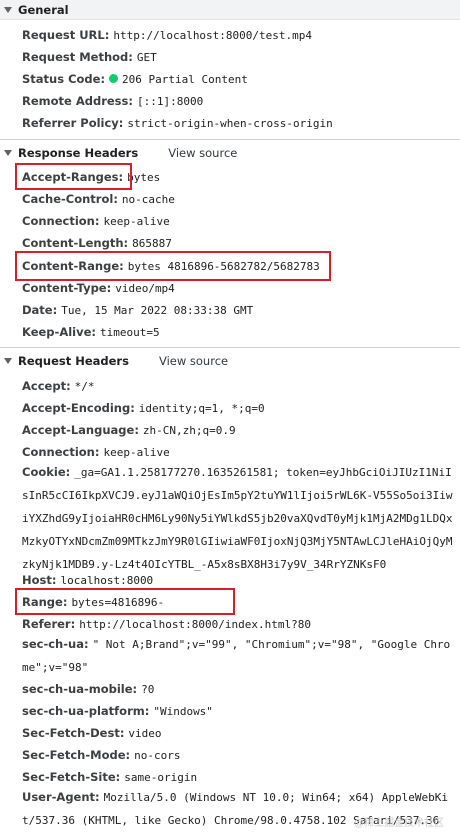 This screenshot has width=460, height=839. Describe the element at coordinates (75, 243) in the screenshot. I see `content-length-label: Content-Length:` at that location.